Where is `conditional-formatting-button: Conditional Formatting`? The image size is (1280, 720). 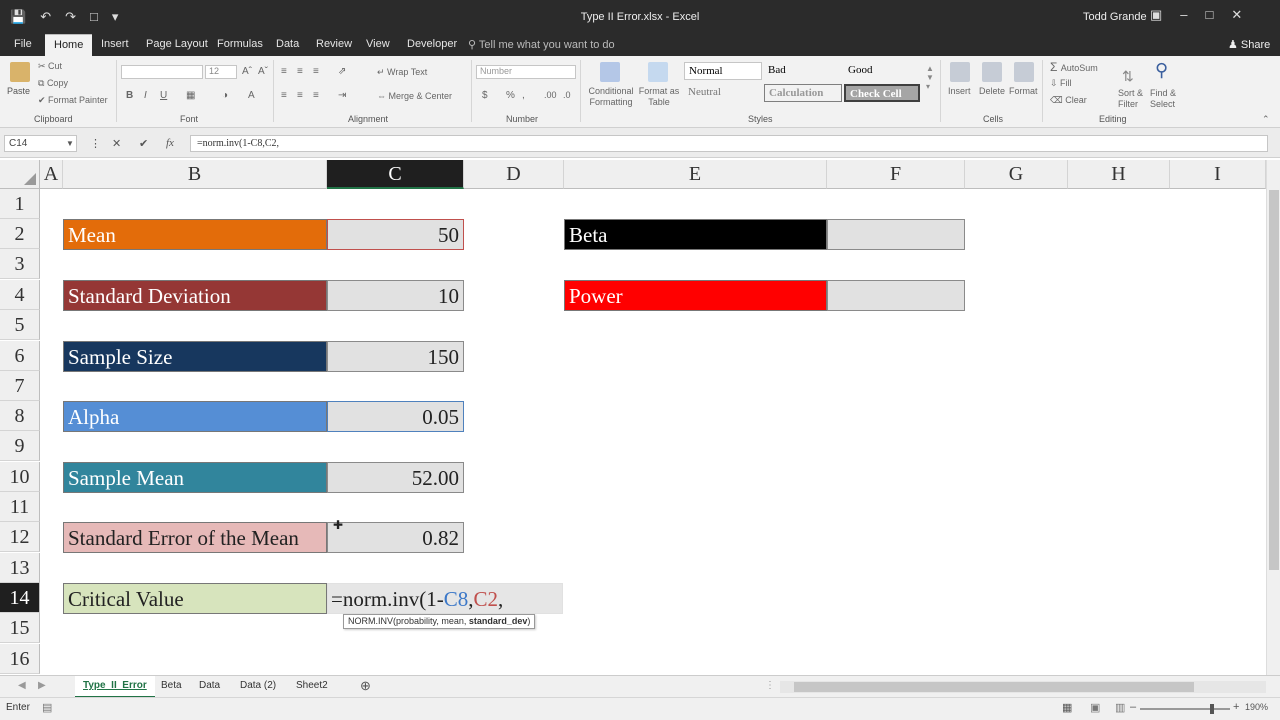
conditional-formatting-button: Conditional Formatting is located at coordinates (611, 97).